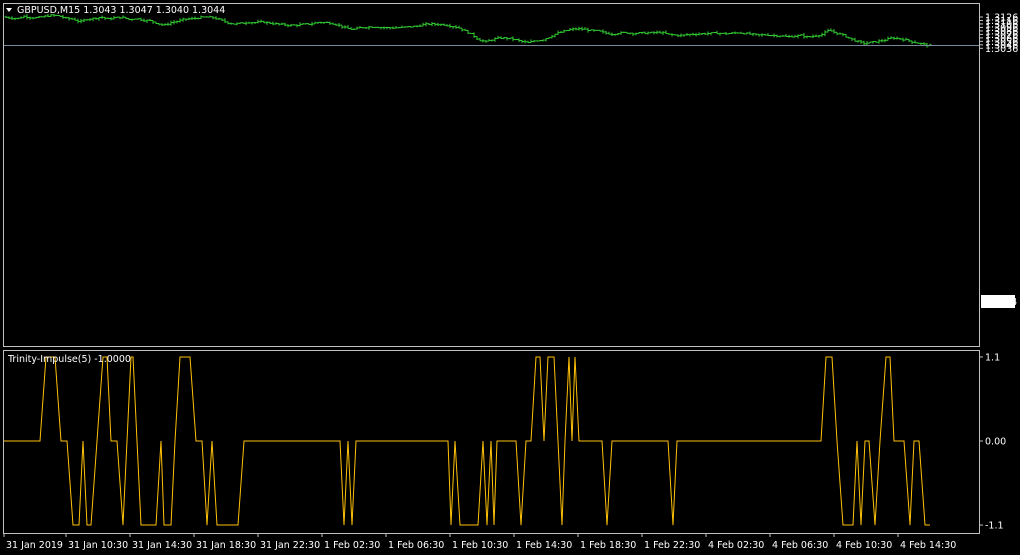 The width and height of the screenshot is (1020, 555). Describe the element at coordinates (736, 545) in the screenshot. I see `time-tick-label: 4 Feb 02:30` at that location.